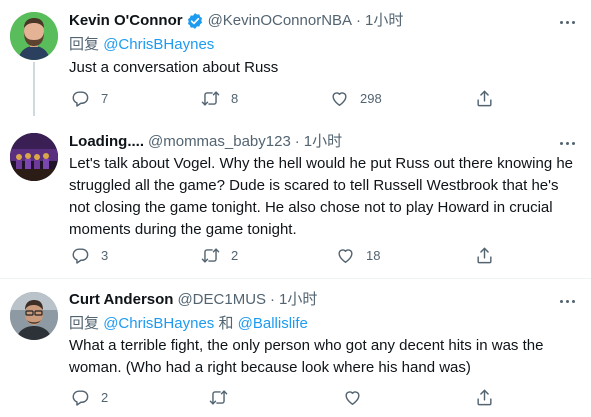 This screenshot has width=591, height=417. What do you see at coordinates (105, 98) in the screenshot?
I see `reply-count: 7` at bounding box center [105, 98].